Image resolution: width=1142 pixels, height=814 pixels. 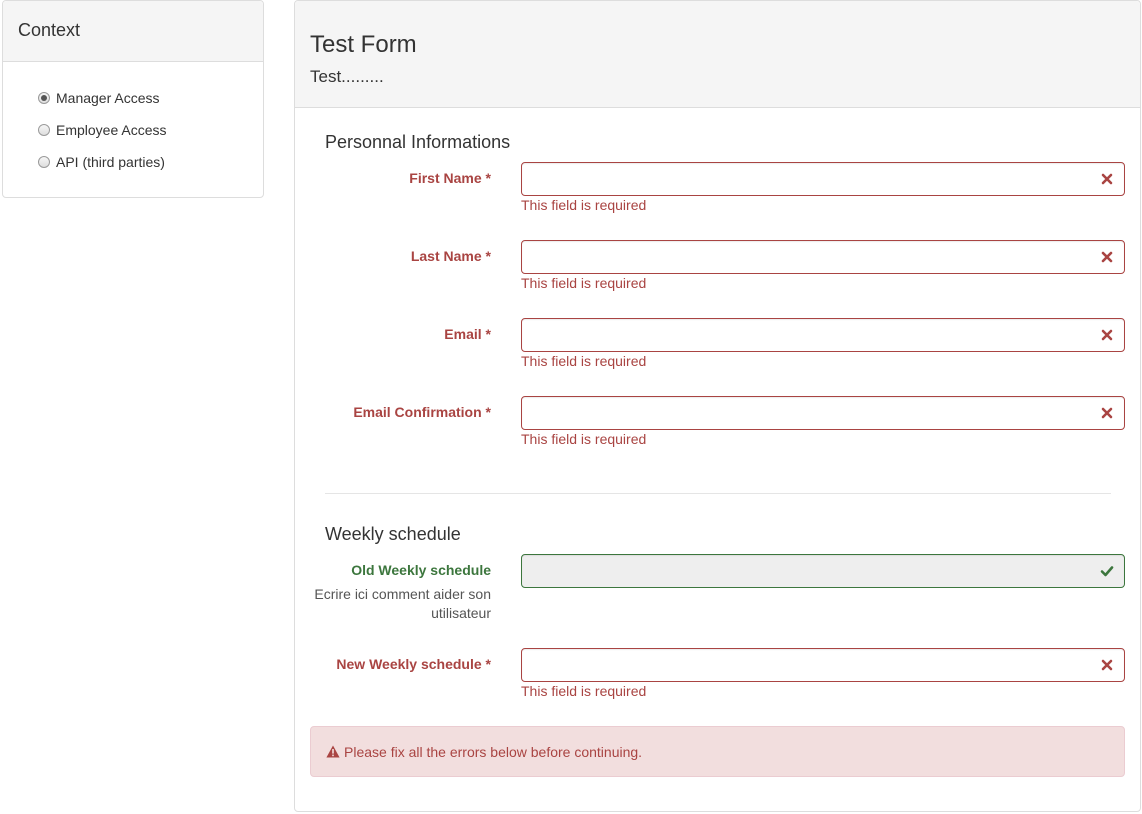 What do you see at coordinates (418, 142) in the screenshot?
I see `section-title-personal: Personnal Informations` at bounding box center [418, 142].